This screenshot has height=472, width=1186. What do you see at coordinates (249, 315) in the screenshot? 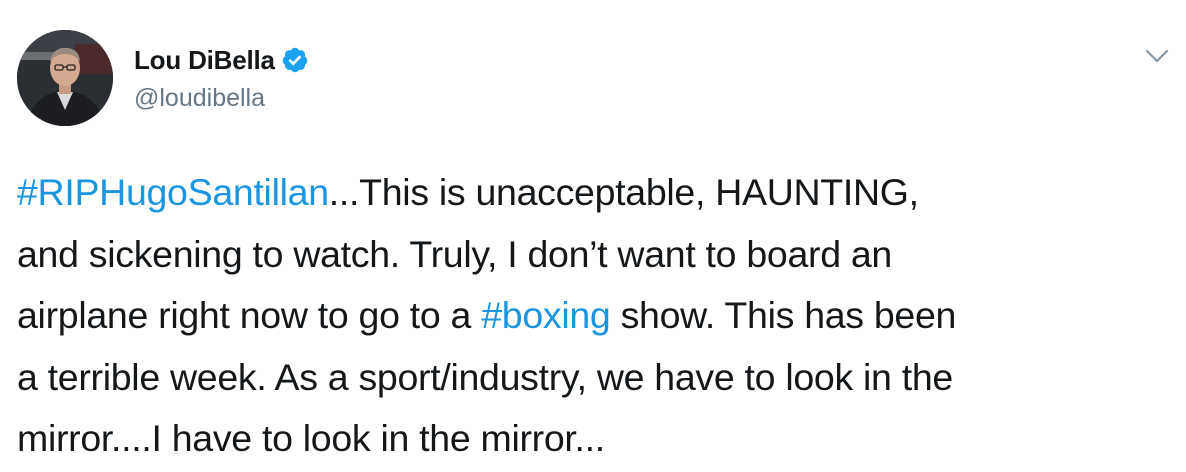
I see `tweet-text-segment: airplane right now to go to a` at bounding box center [249, 315].